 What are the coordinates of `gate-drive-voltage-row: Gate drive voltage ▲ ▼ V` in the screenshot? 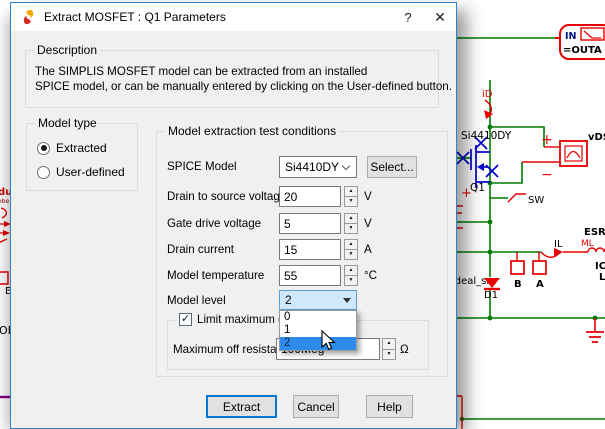 It's located at (302, 224).